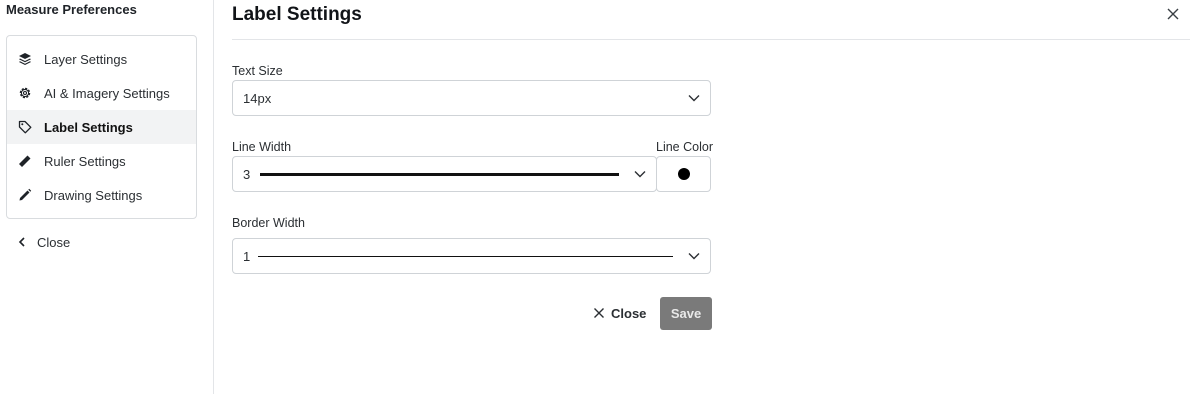 This screenshot has width=1200, height=394. Describe the element at coordinates (25, 195) in the screenshot. I see `pencil-icon` at that location.